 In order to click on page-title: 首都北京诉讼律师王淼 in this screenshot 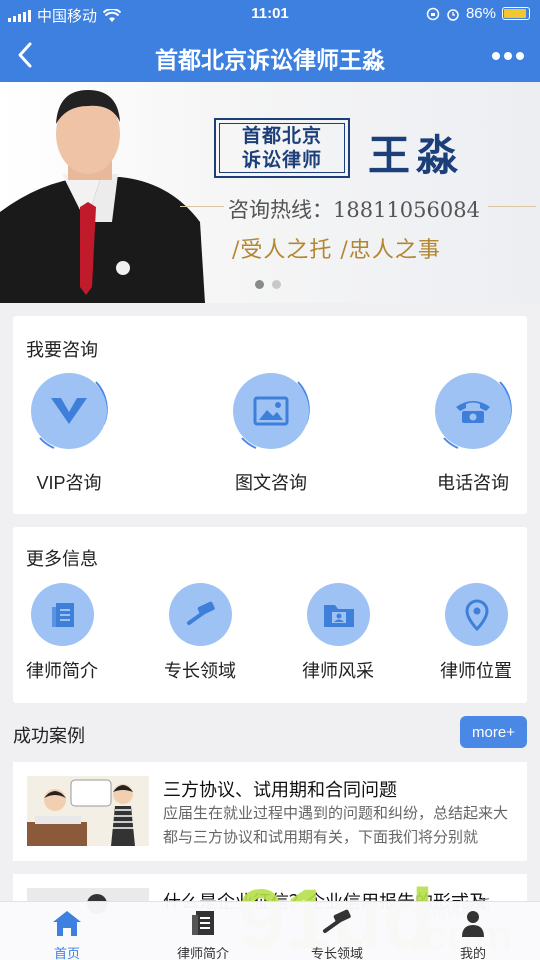, I will do `click(270, 60)`.